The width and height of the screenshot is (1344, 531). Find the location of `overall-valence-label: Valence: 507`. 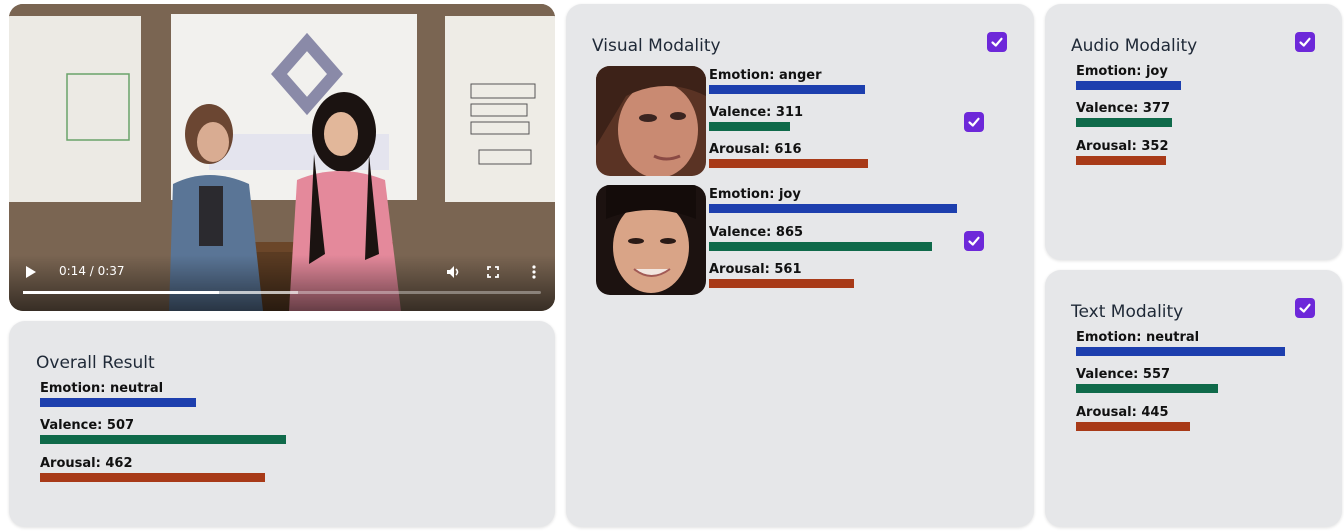

overall-valence-label: Valence: 507 is located at coordinates (87, 425).